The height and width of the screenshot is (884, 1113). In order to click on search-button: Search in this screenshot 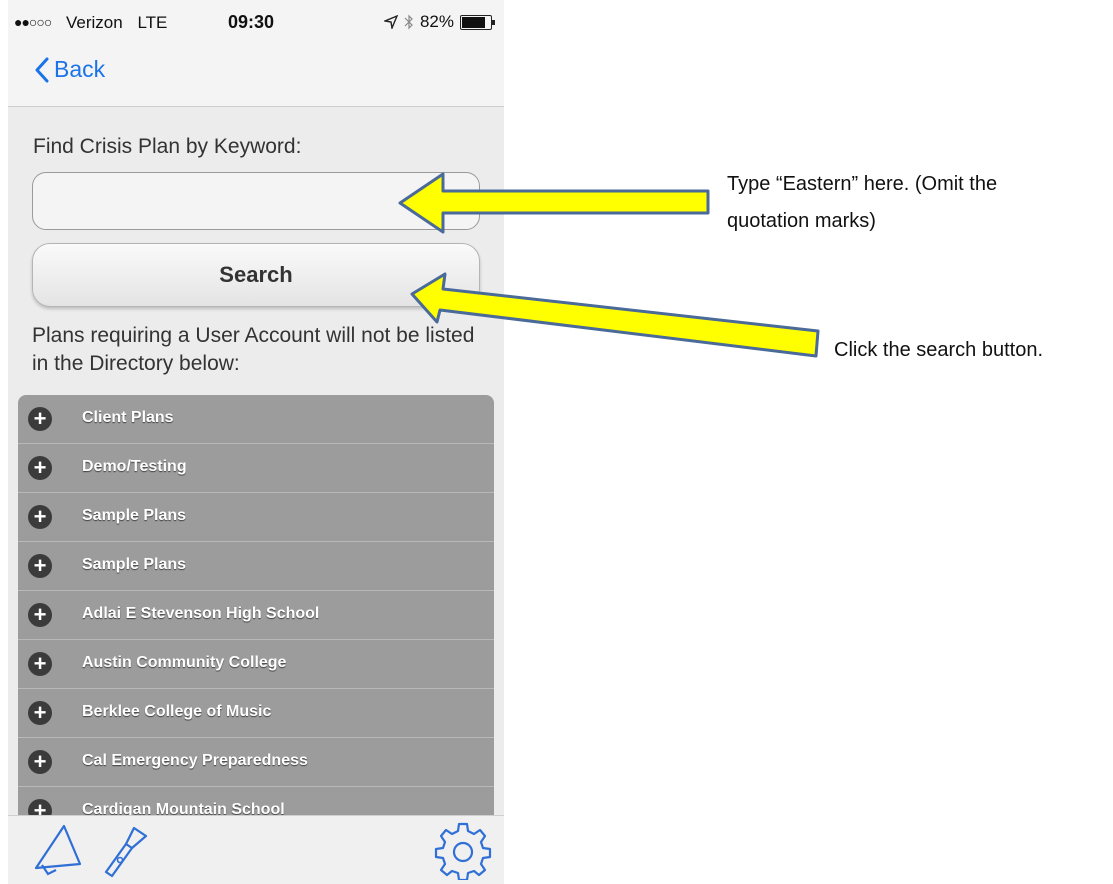, I will do `click(256, 275)`.